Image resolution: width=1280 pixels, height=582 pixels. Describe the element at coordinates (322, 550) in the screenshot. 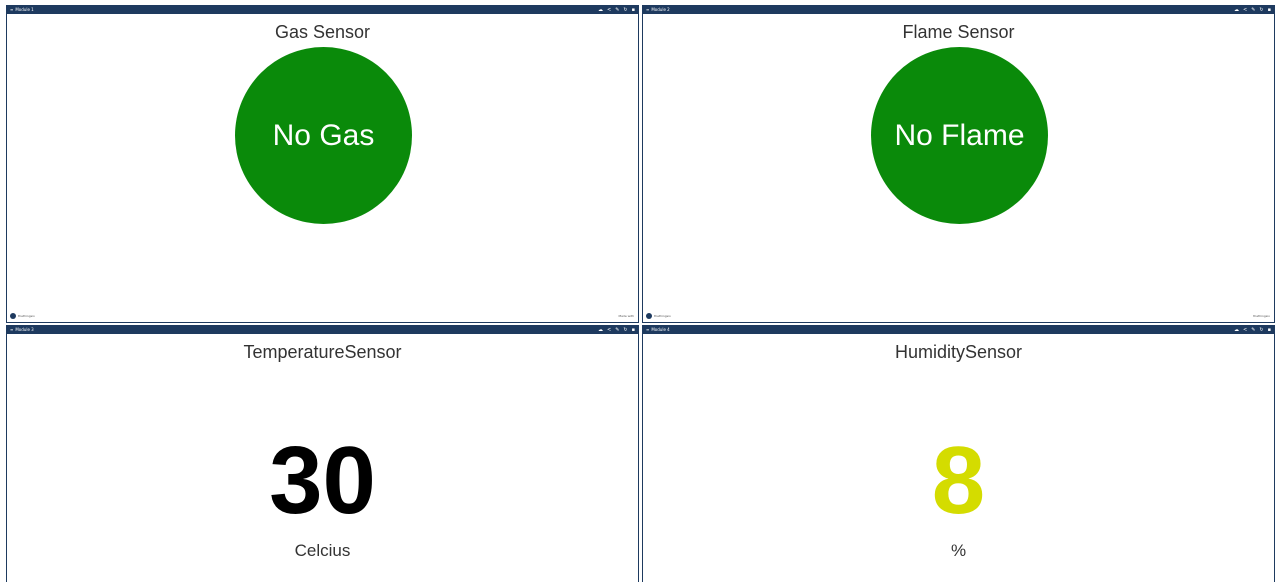

I see `temperature-unit: Celcius` at that location.